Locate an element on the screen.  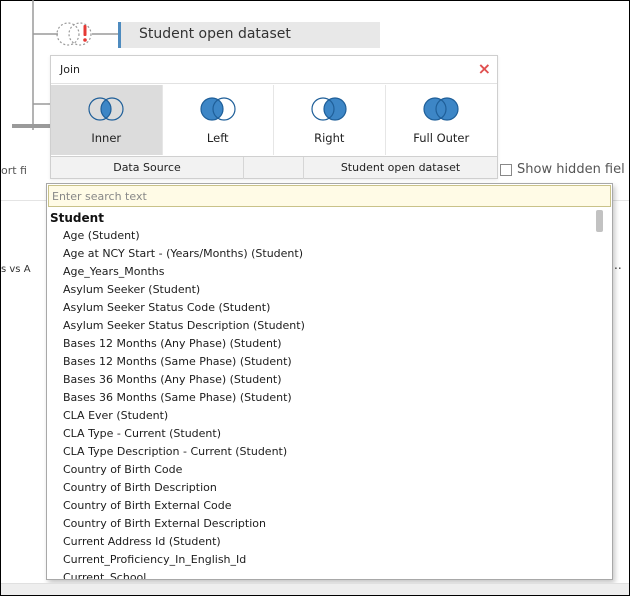
list-item: Bases 36 Months (Any Phase) (Student) is located at coordinates (319, 380).